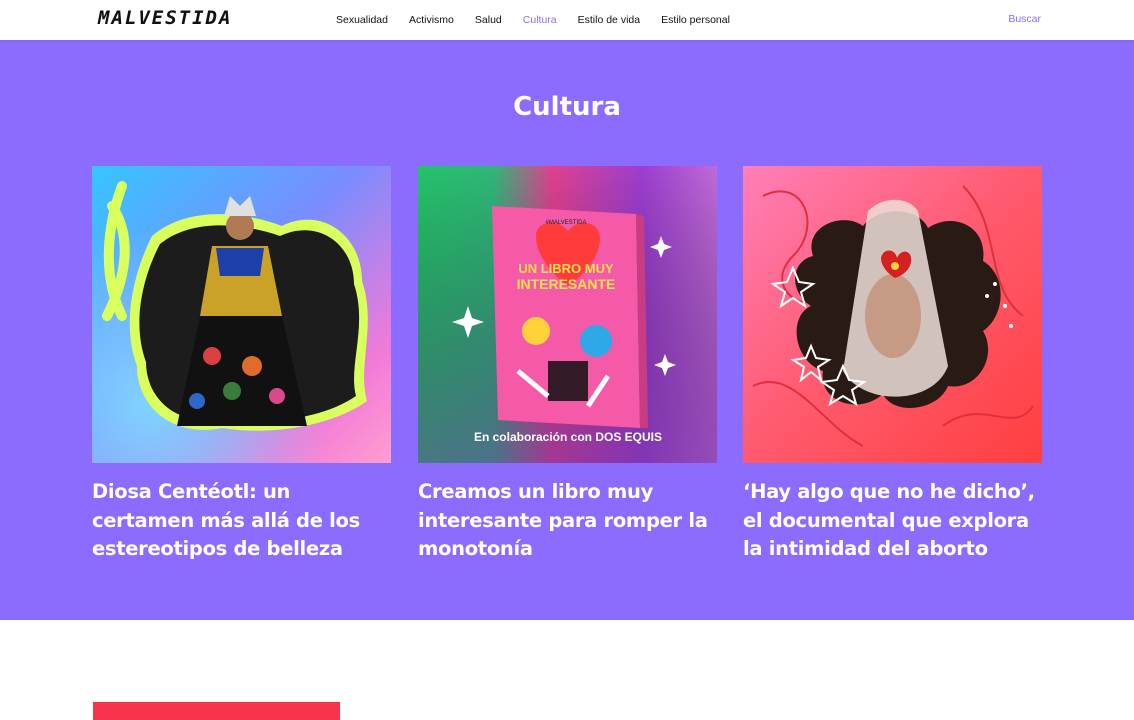  Describe the element at coordinates (566, 268) in the screenshot. I see `book-title-line1: UN LIBRO MUY` at that location.